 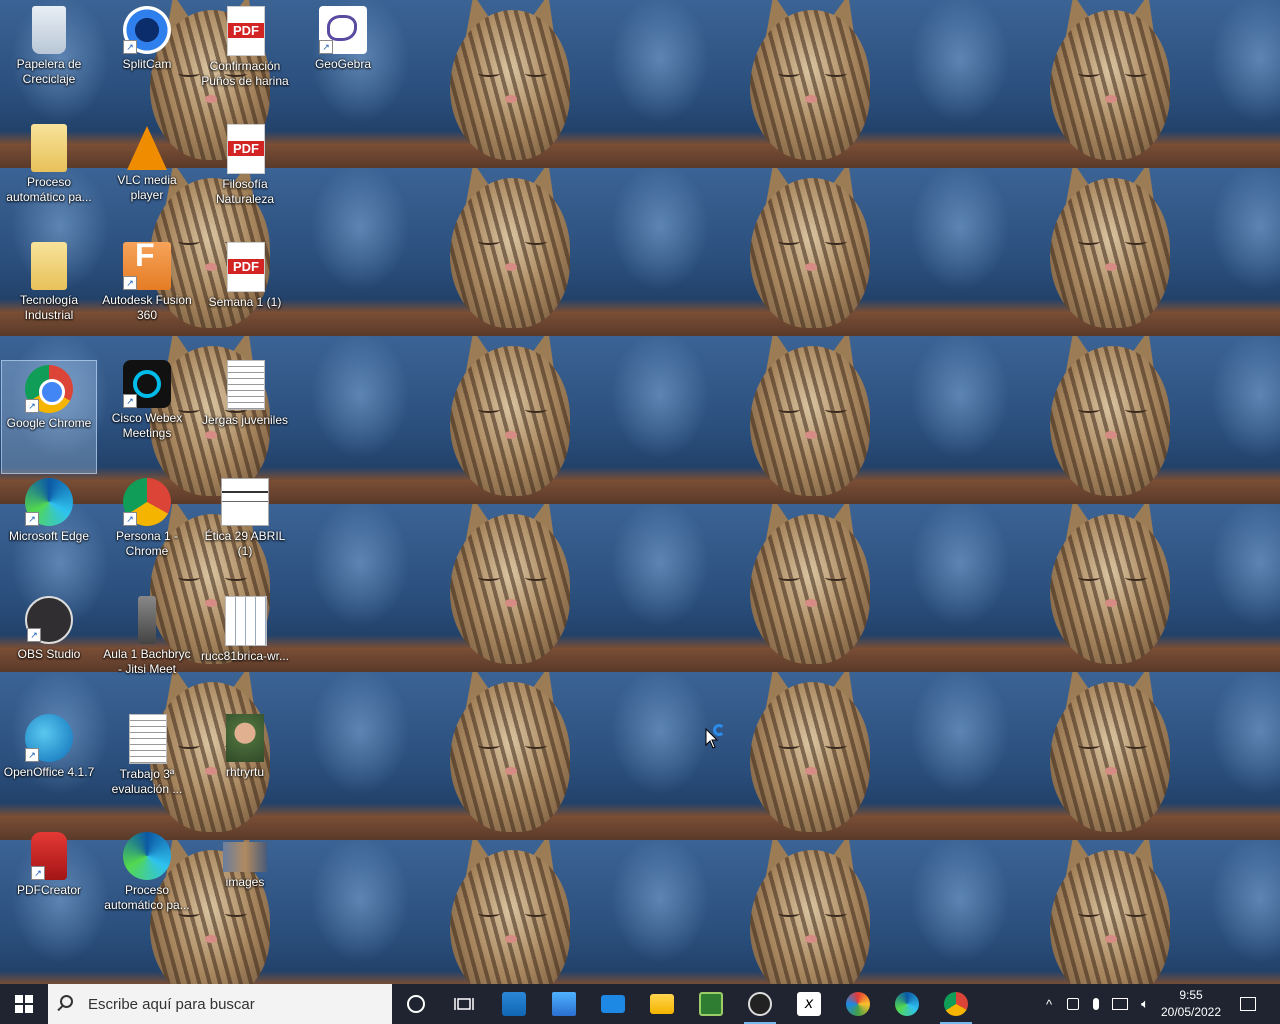 What do you see at coordinates (147, 187) in the screenshot?
I see `icon-label: VLC media player` at bounding box center [147, 187].